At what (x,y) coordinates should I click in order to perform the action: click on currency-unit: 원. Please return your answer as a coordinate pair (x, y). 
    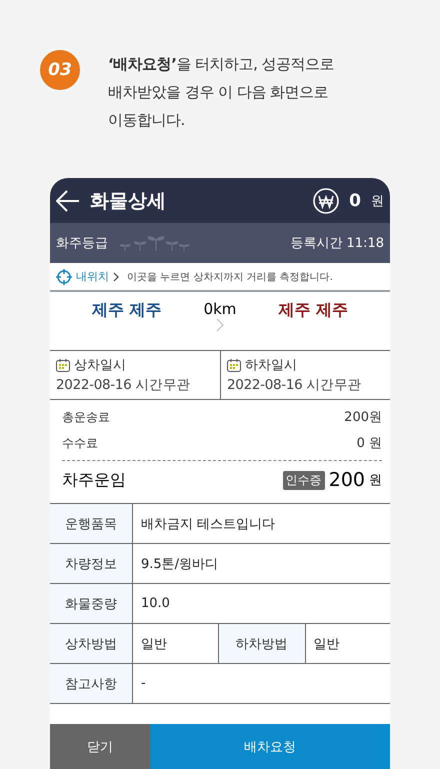
    Looking at the image, I should click on (377, 201).